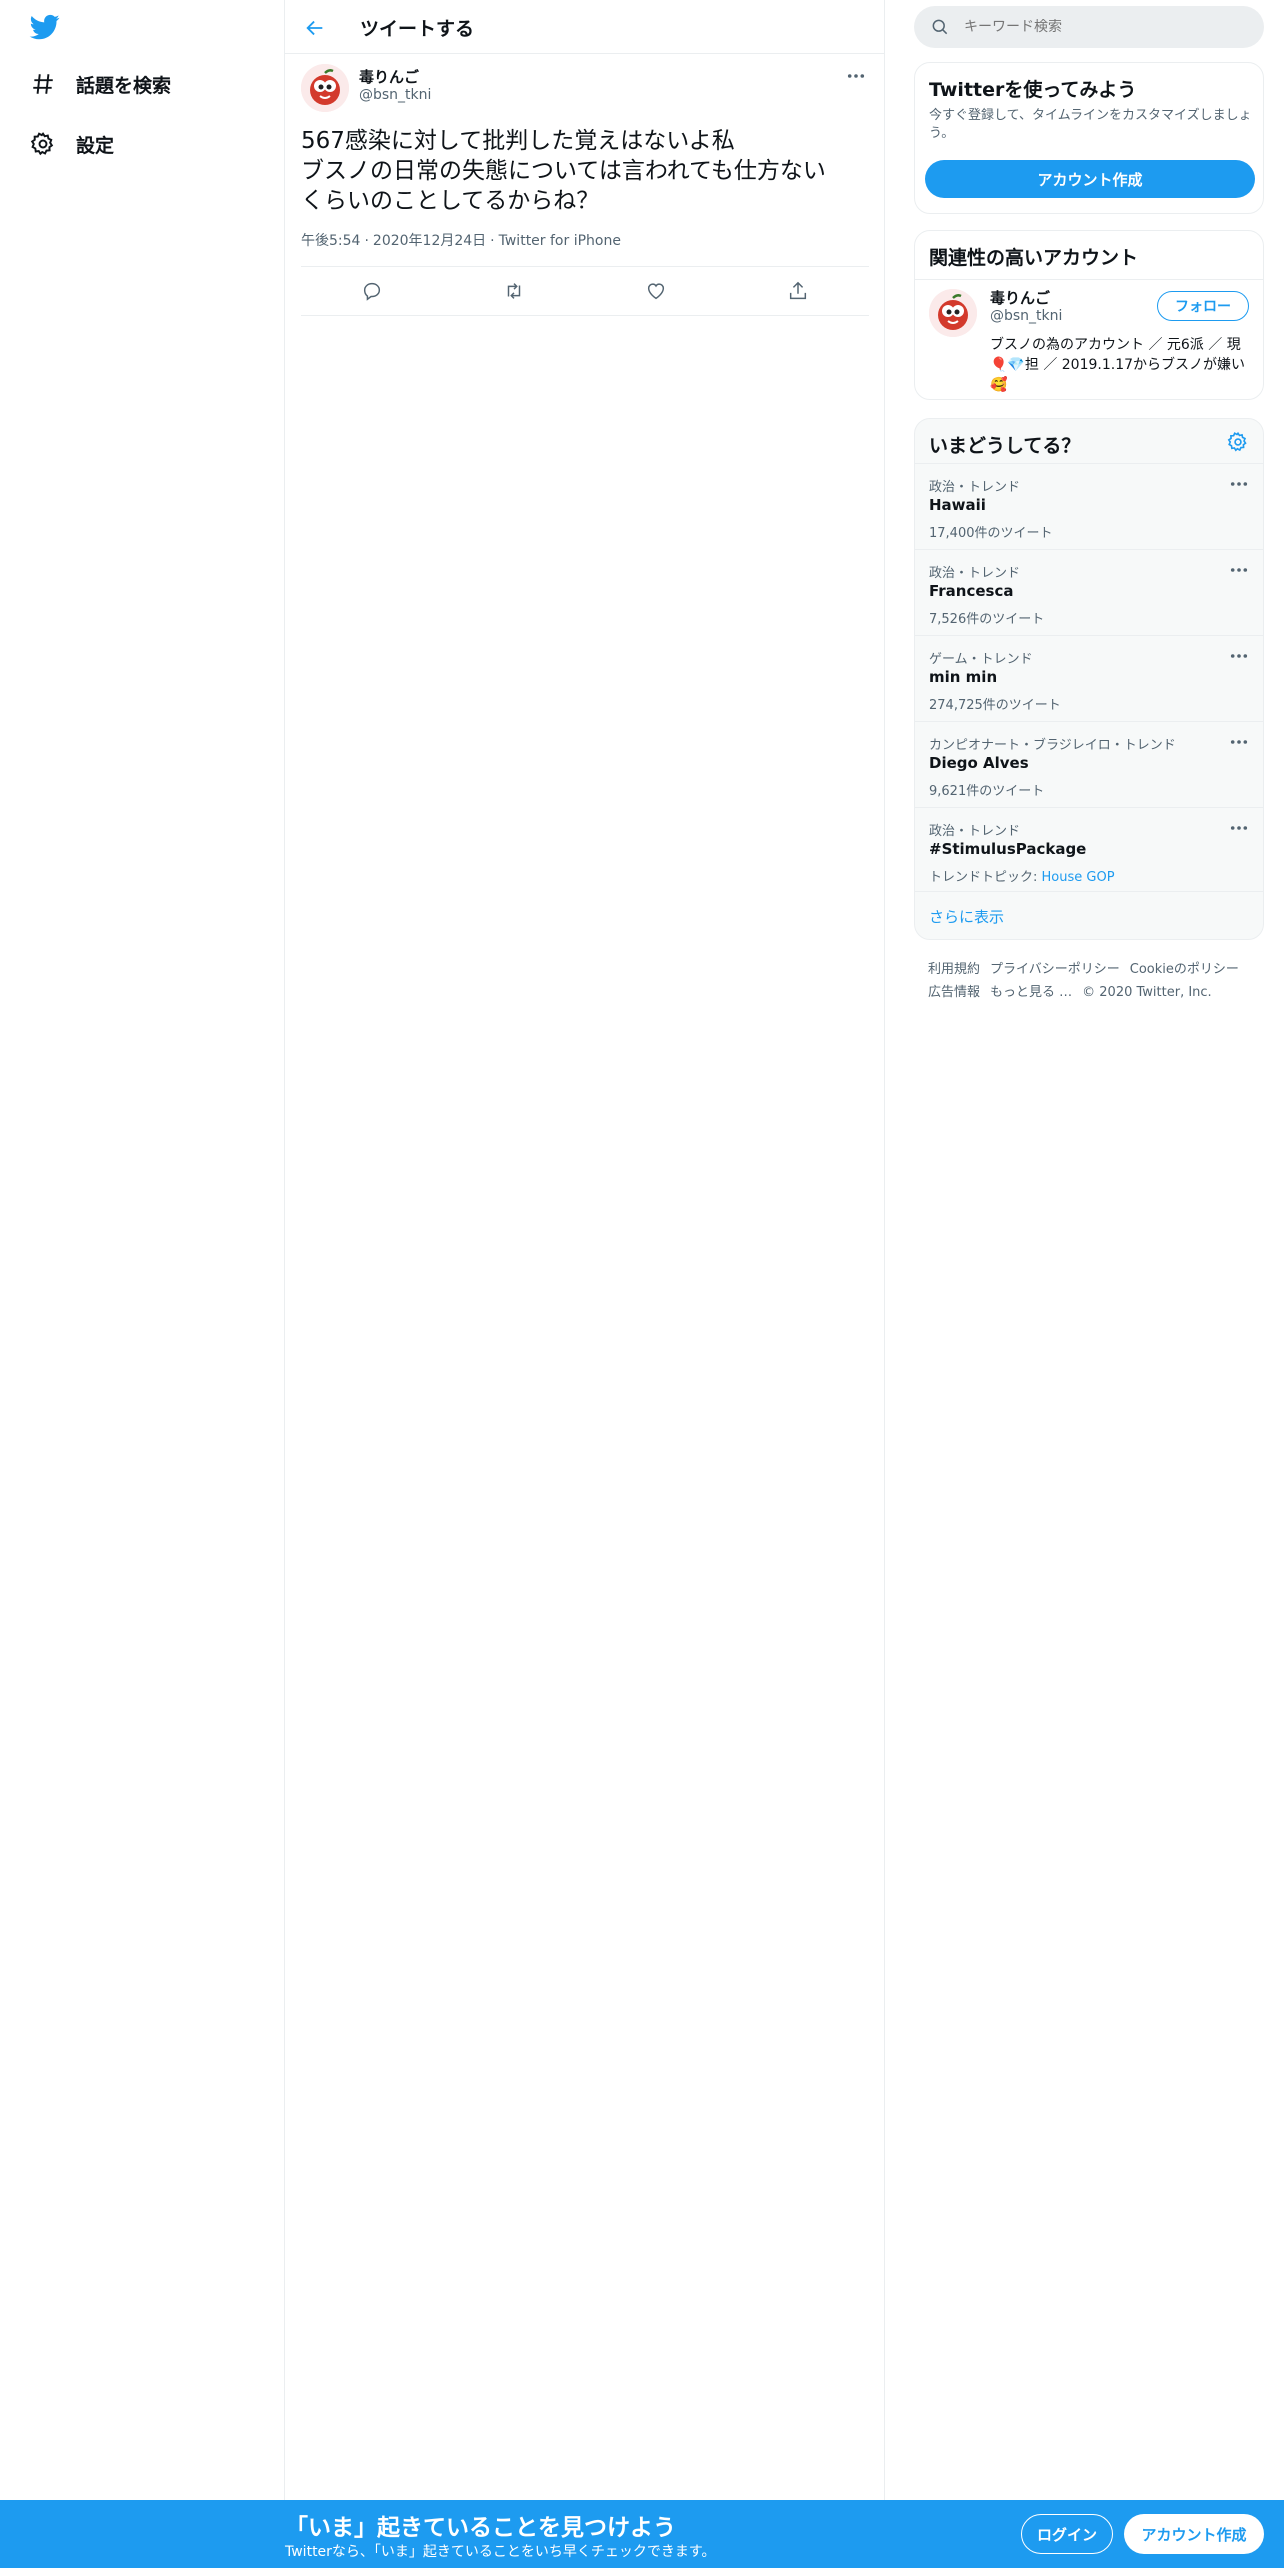  Describe the element at coordinates (1005, 446) in the screenshot. I see `trends-title: いまどうしてる？` at that location.